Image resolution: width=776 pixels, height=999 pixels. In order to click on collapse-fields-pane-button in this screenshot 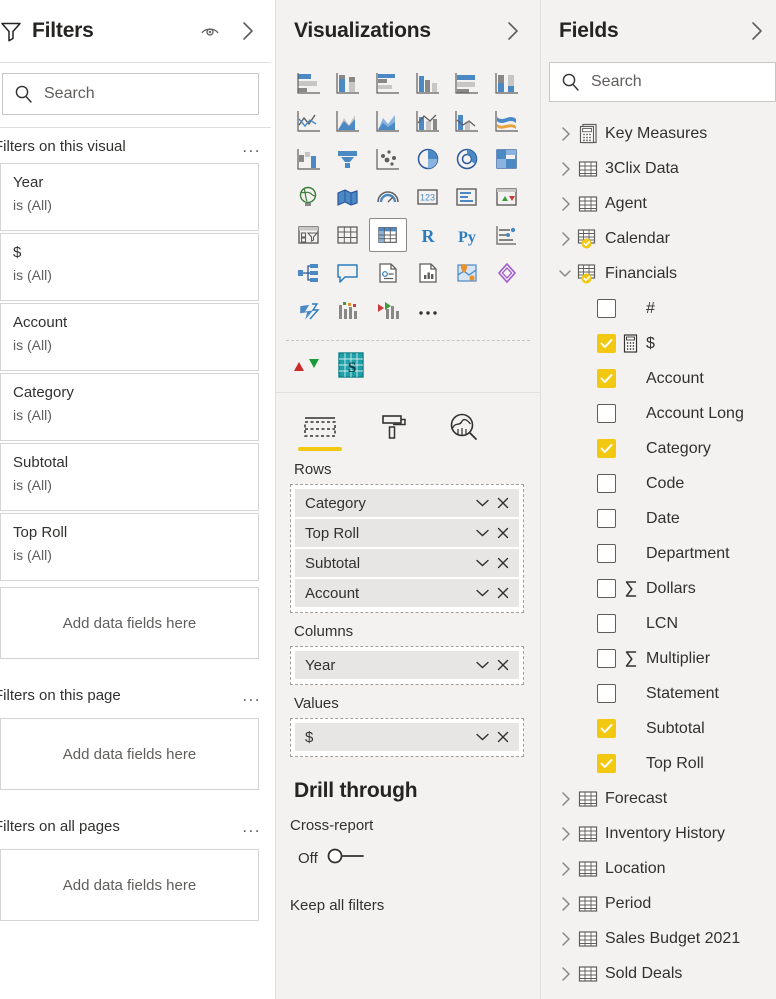, I will do `click(757, 31)`.